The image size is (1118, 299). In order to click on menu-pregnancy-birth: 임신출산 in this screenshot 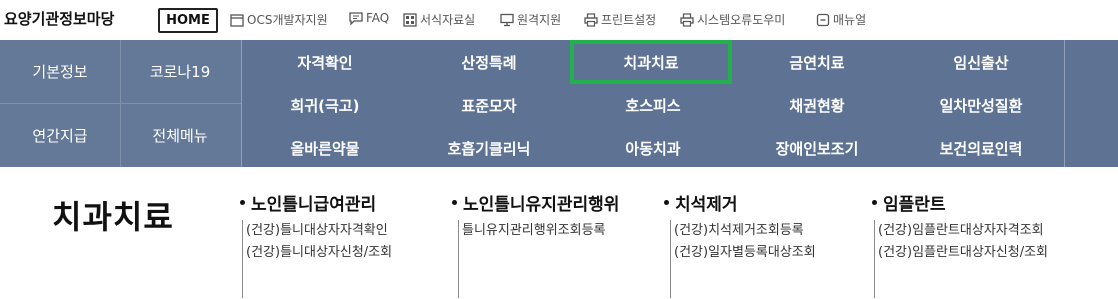, I will do `click(981, 62)`.